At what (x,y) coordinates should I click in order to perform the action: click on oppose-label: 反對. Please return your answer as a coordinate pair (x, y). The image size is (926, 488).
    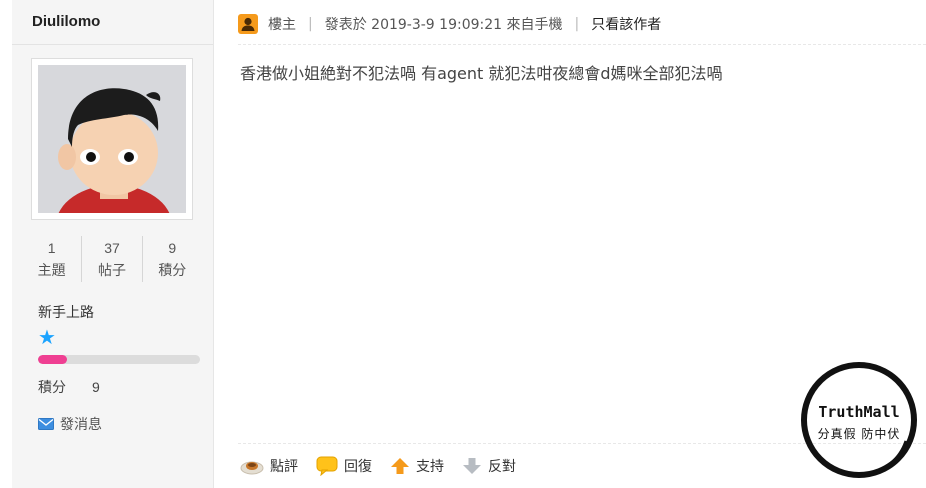
    Looking at the image, I should click on (502, 467).